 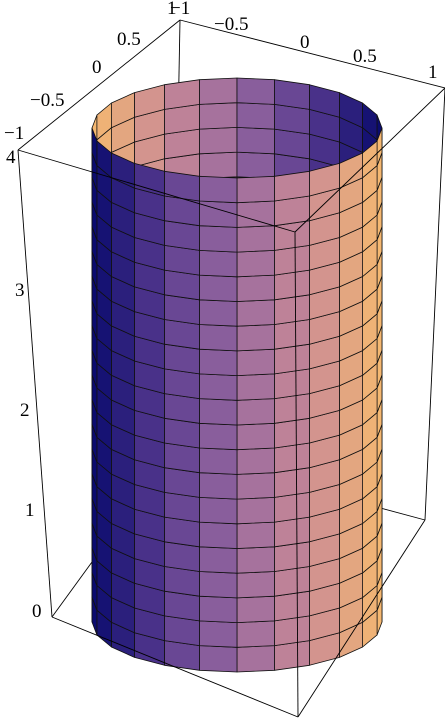 I want to click on x-tick-label: 0.5, so click(x=365, y=56).